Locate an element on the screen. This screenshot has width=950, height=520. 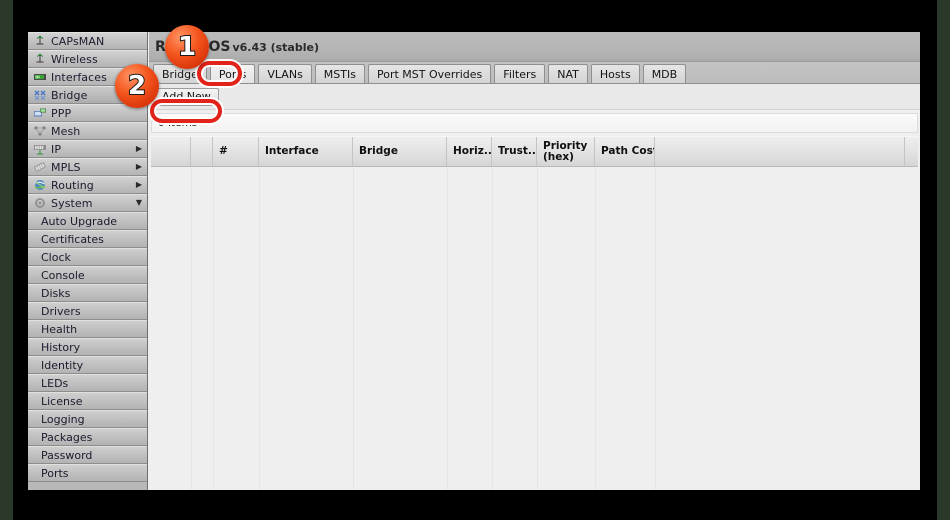
sidebar-subitem-label: Identity is located at coordinates (62, 365).